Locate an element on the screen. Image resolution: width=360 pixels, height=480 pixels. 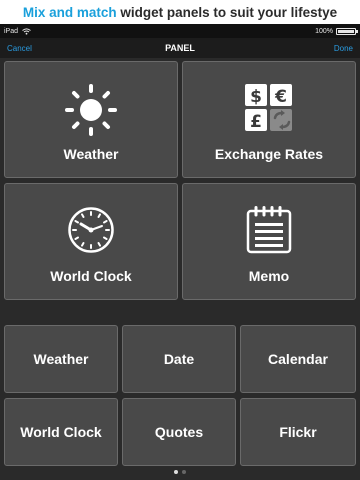
page-title: PANEL is located at coordinates (180, 48).